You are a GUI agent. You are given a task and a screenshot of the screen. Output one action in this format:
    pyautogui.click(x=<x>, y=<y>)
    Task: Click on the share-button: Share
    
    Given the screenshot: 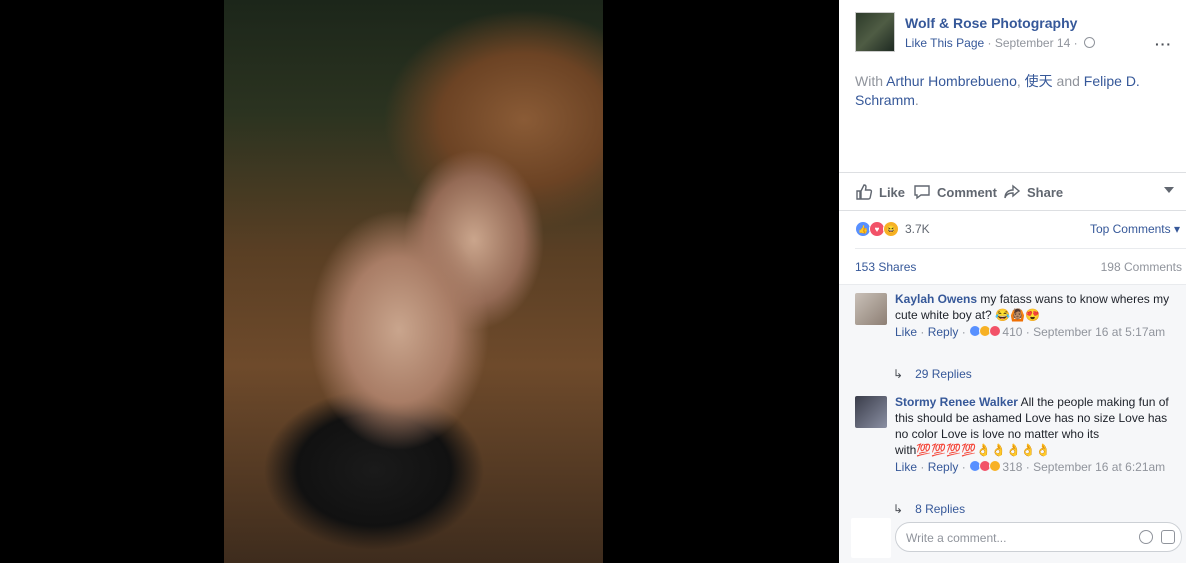 What is the action you would take?
    pyautogui.click(x=1033, y=192)
    